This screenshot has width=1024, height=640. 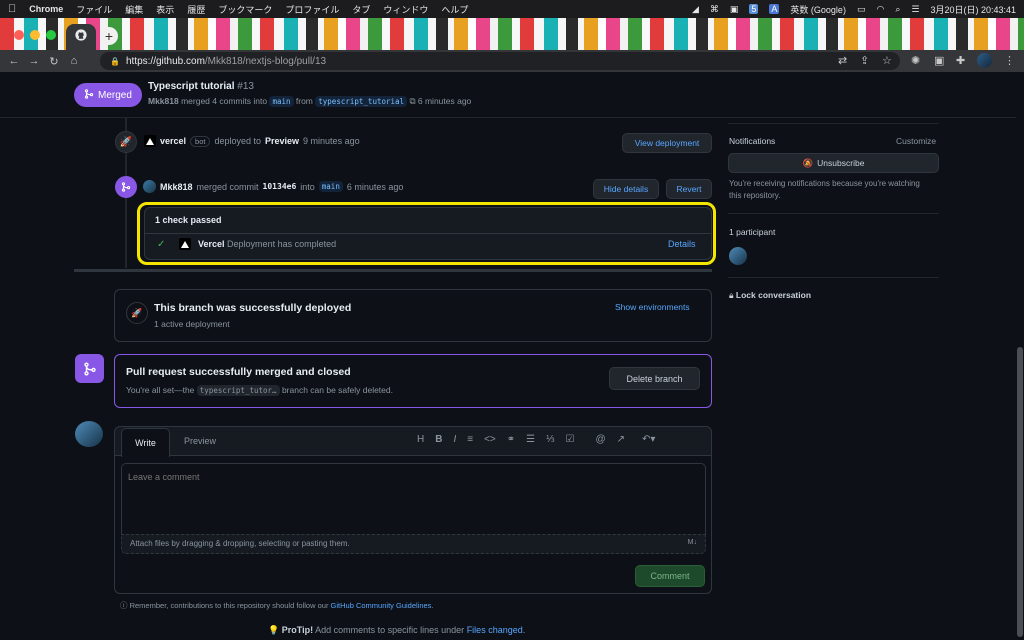 What do you see at coordinates (915, 9) in the screenshot?
I see `control-center-icon: ☰` at bounding box center [915, 9].